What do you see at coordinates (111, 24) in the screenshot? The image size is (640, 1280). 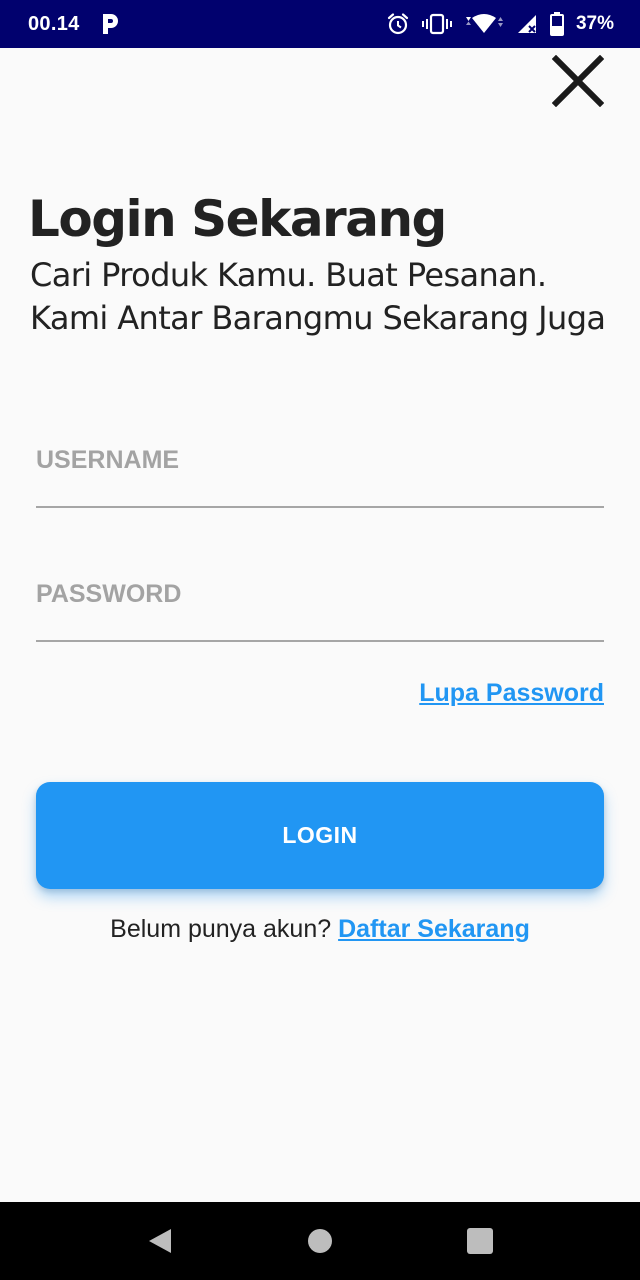 I see `parking-icon` at bounding box center [111, 24].